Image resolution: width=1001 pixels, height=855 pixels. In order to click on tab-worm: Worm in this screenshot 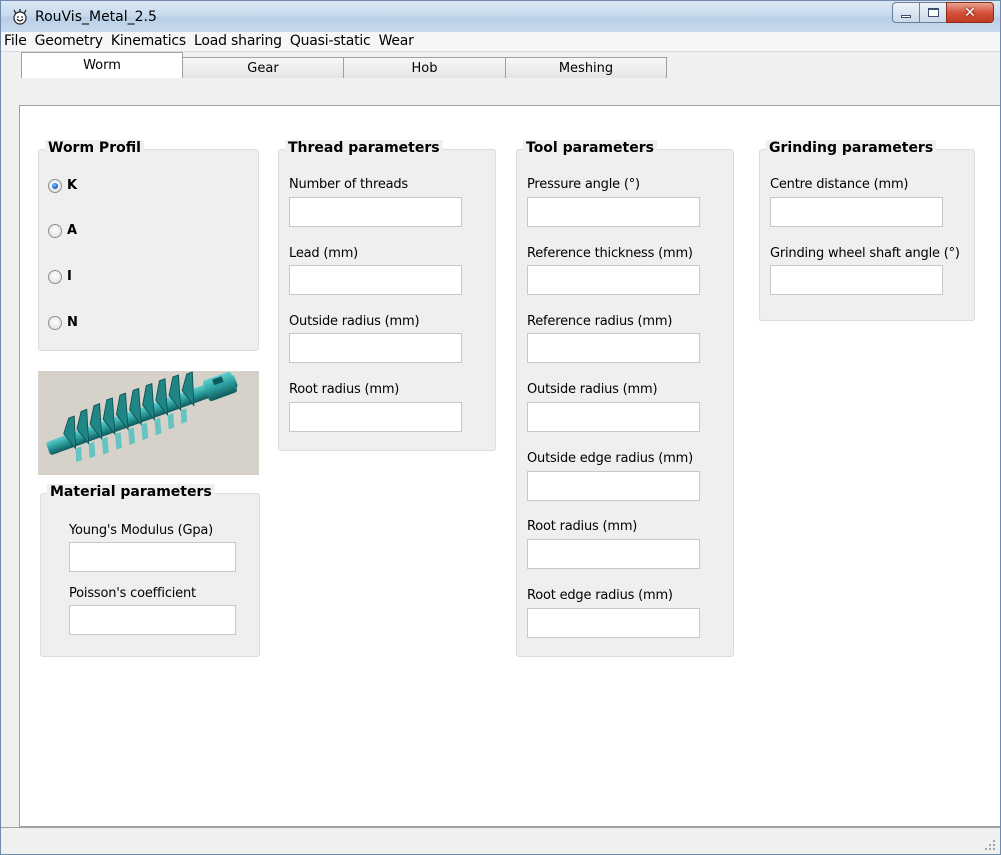, I will do `click(102, 65)`.